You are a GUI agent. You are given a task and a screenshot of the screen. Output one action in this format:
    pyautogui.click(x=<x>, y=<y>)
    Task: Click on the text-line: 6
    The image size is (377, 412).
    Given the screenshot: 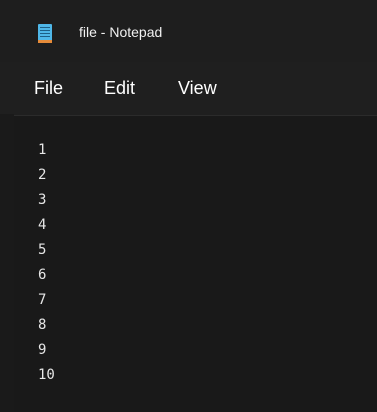 What is the action you would take?
    pyautogui.click(x=42, y=275)
    